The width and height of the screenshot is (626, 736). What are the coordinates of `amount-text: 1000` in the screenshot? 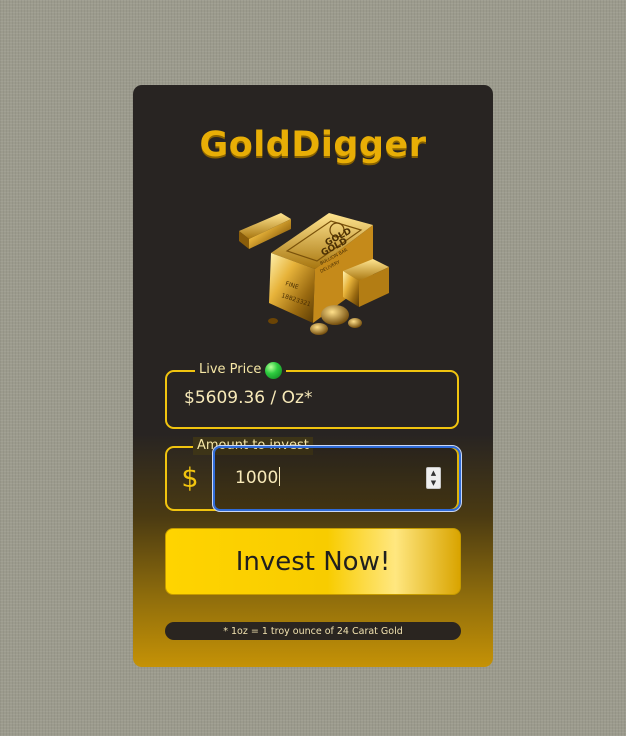 It's located at (257, 478).